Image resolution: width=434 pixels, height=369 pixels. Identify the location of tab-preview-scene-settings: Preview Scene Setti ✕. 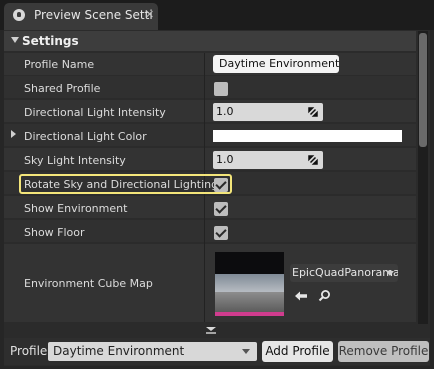
(81, 16).